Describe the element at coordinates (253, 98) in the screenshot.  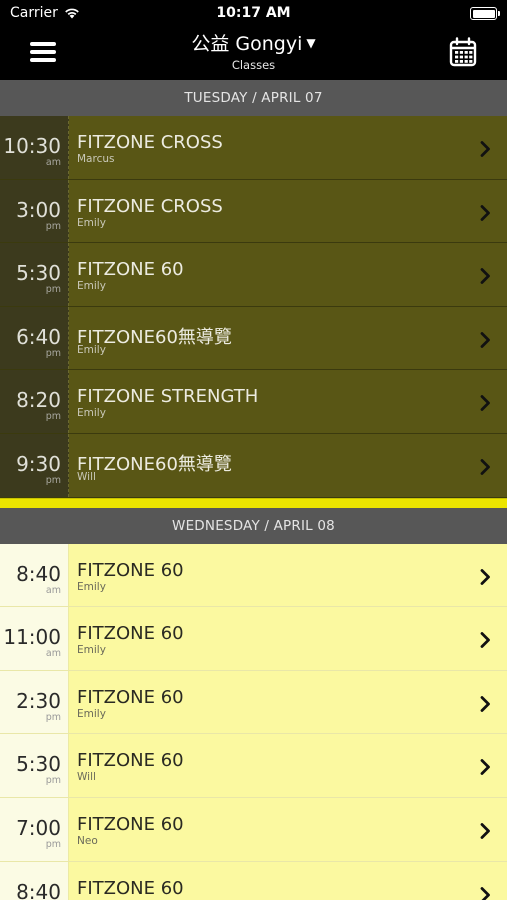
I see `day-header: TUESDAY / APRIL 07` at that location.